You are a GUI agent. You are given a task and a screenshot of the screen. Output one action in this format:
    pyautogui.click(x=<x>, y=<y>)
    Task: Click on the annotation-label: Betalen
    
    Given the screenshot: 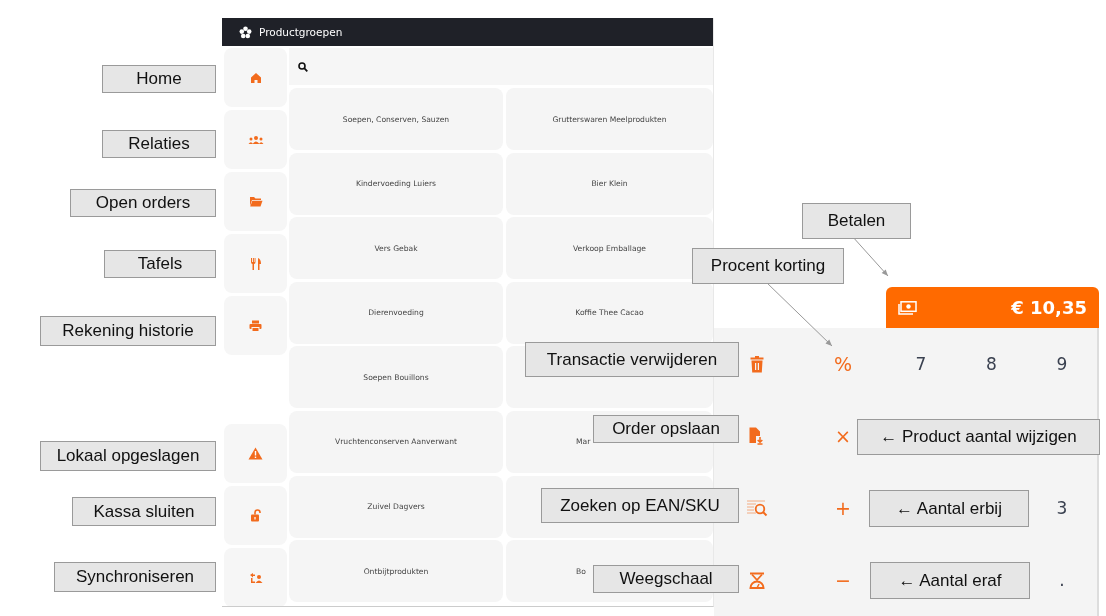 What is the action you would take?
    pyautogui.click(x=856, y=221)
    